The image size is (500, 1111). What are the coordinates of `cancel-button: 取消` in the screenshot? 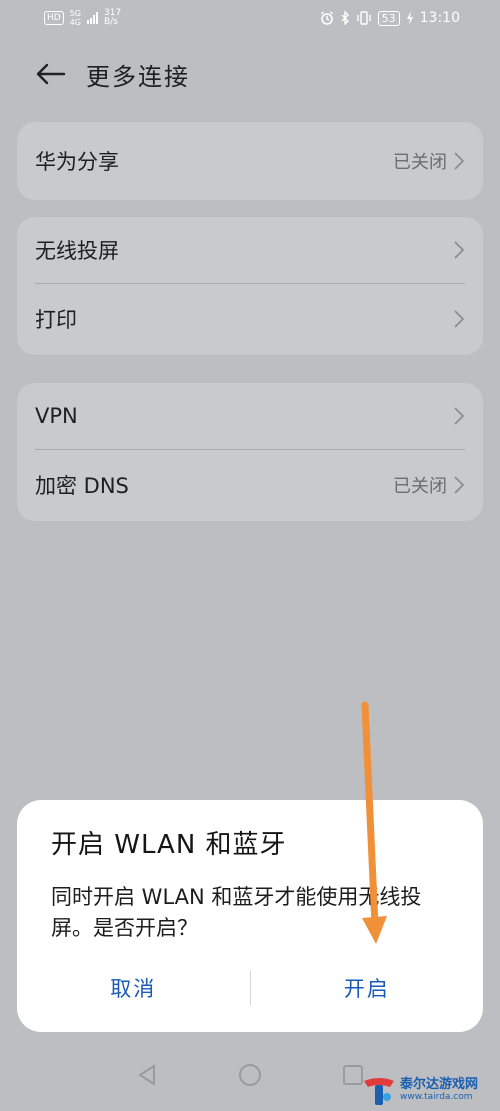 It's located at (133, 988).